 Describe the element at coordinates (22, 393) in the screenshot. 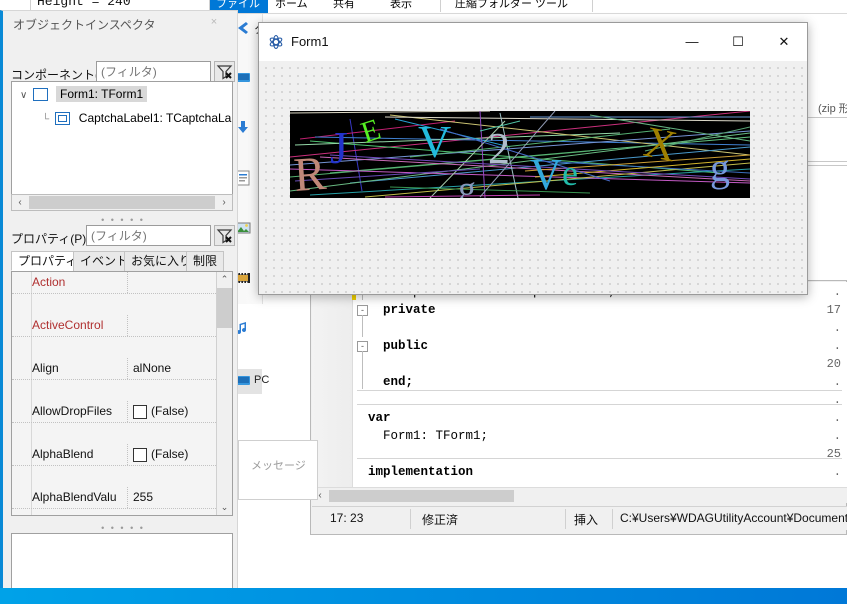

I see `property-grid-expander-column` at that location.